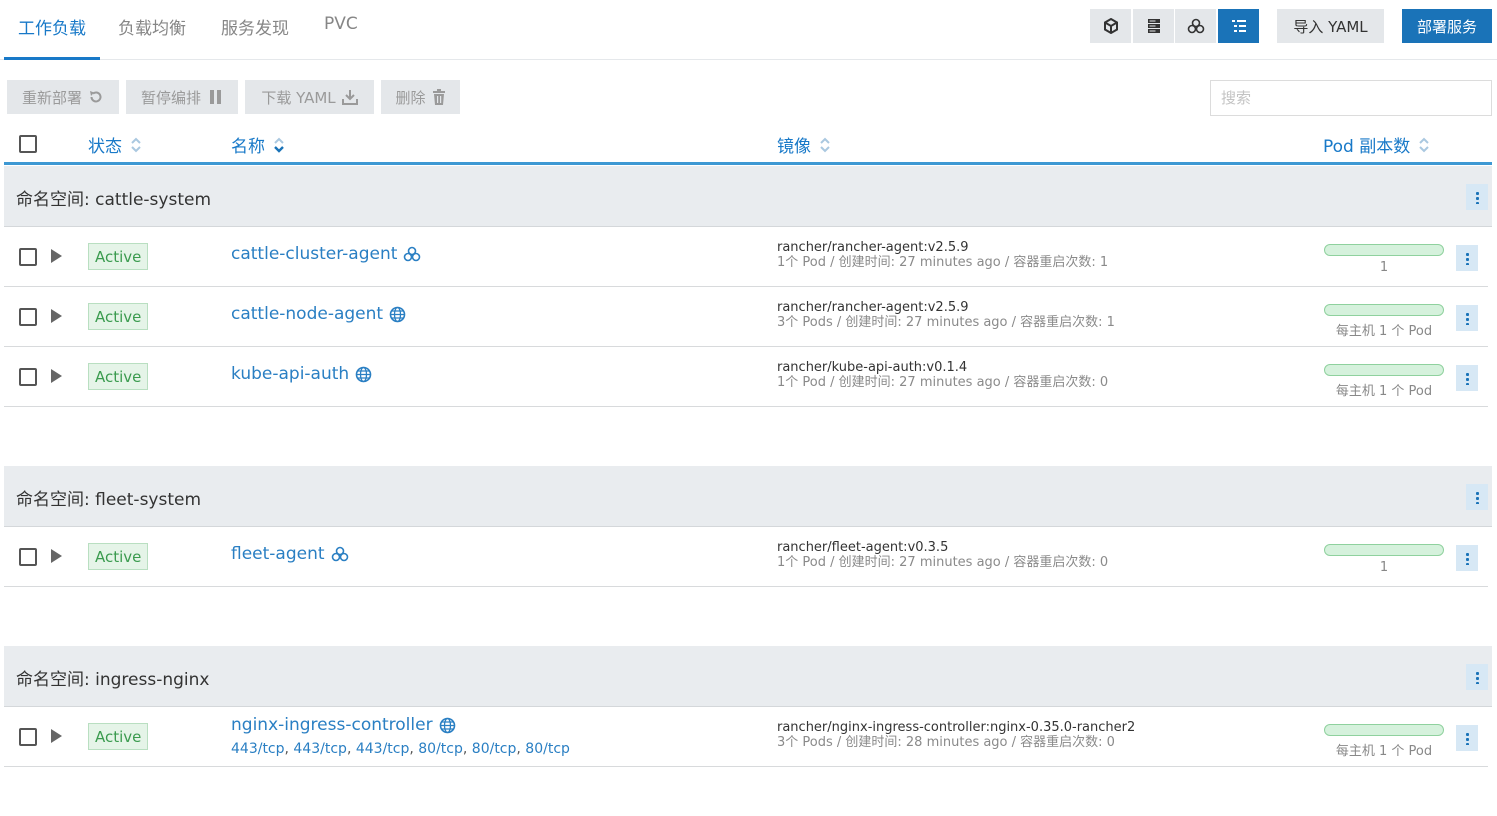  What do you see at coordinates (153, 200) in the screenshot?
I see `namespace-name: cattle-system` at bounding box center [153, 200].